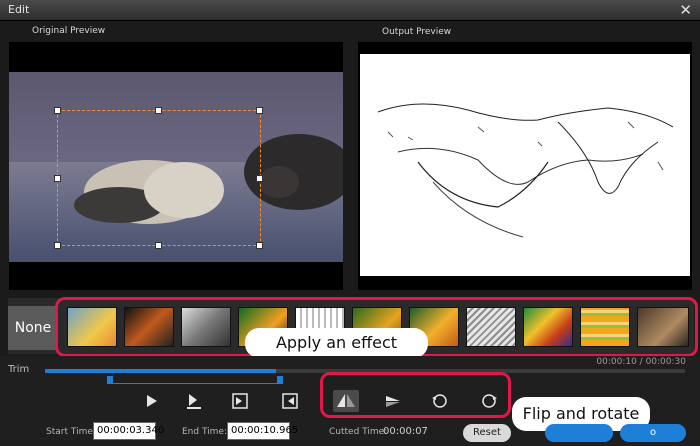 Image resolution: width=700 pixels, height=446 pixels. What do you see at coordinates (641, 362) in the screenshot?
I see `time-display: 00:00:10 / 00:00:30` at bounding box center [641, 362].